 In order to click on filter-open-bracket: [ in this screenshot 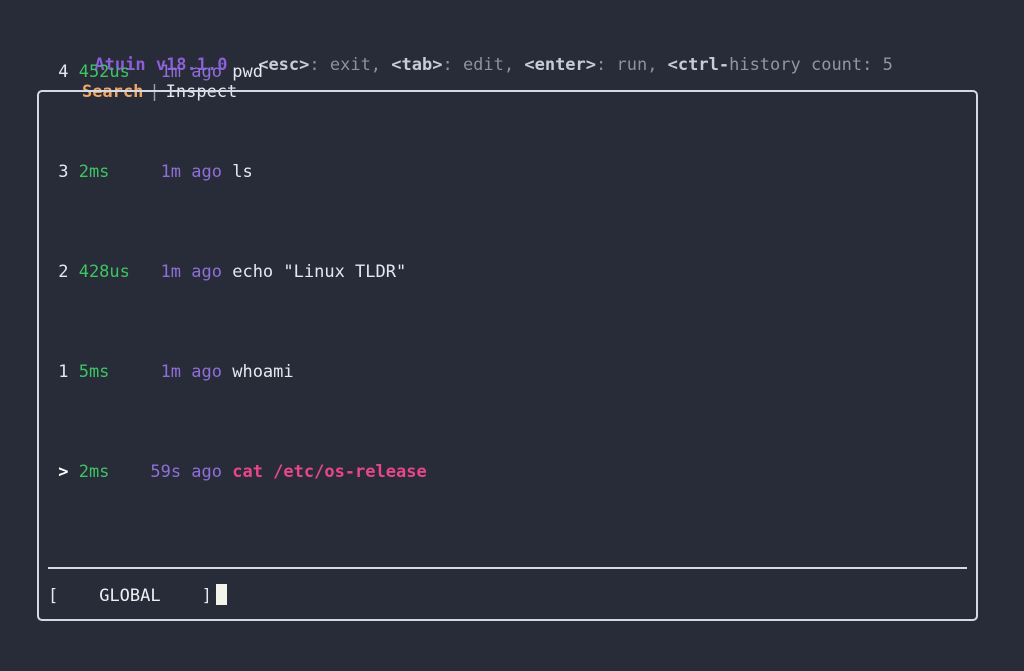, I will do `click(53, 596)`.